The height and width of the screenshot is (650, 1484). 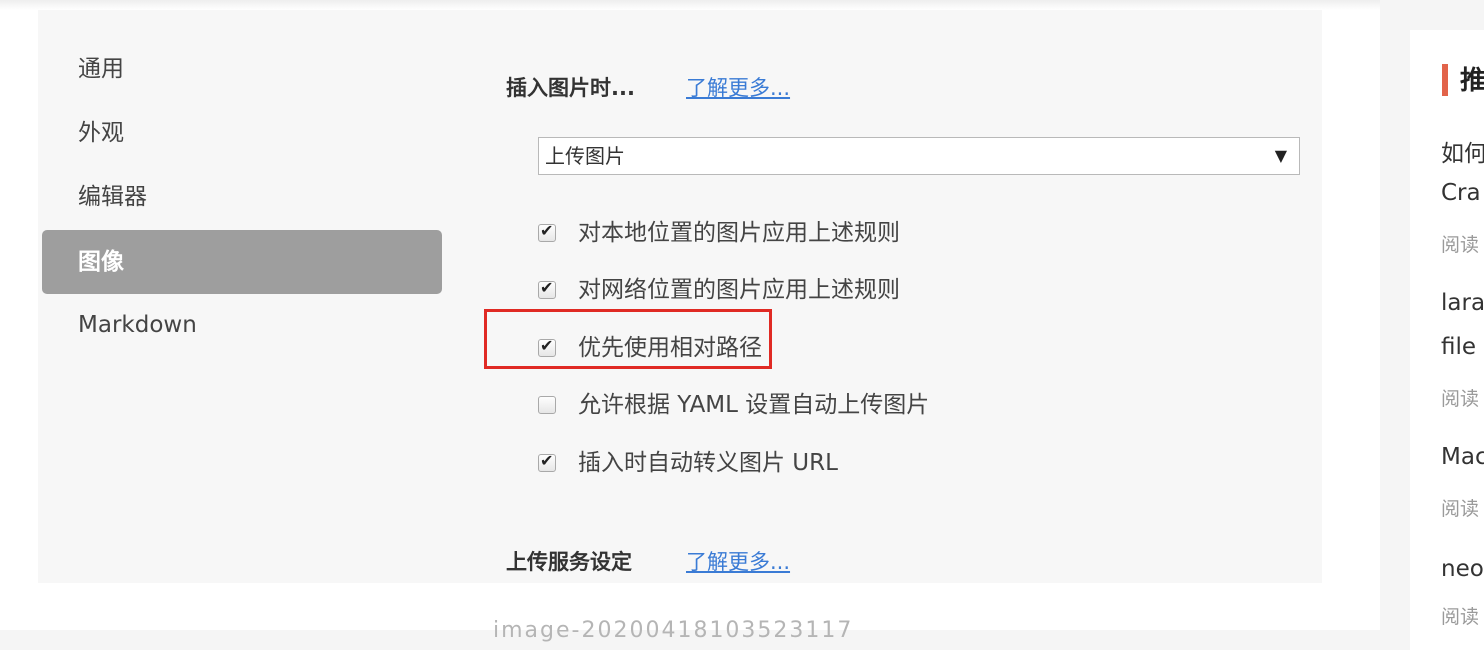 What do you see at coordinates (242, 262) in the screenshot?
I see `sidebar-item-image: 图像` at bounding box center [242, 262].